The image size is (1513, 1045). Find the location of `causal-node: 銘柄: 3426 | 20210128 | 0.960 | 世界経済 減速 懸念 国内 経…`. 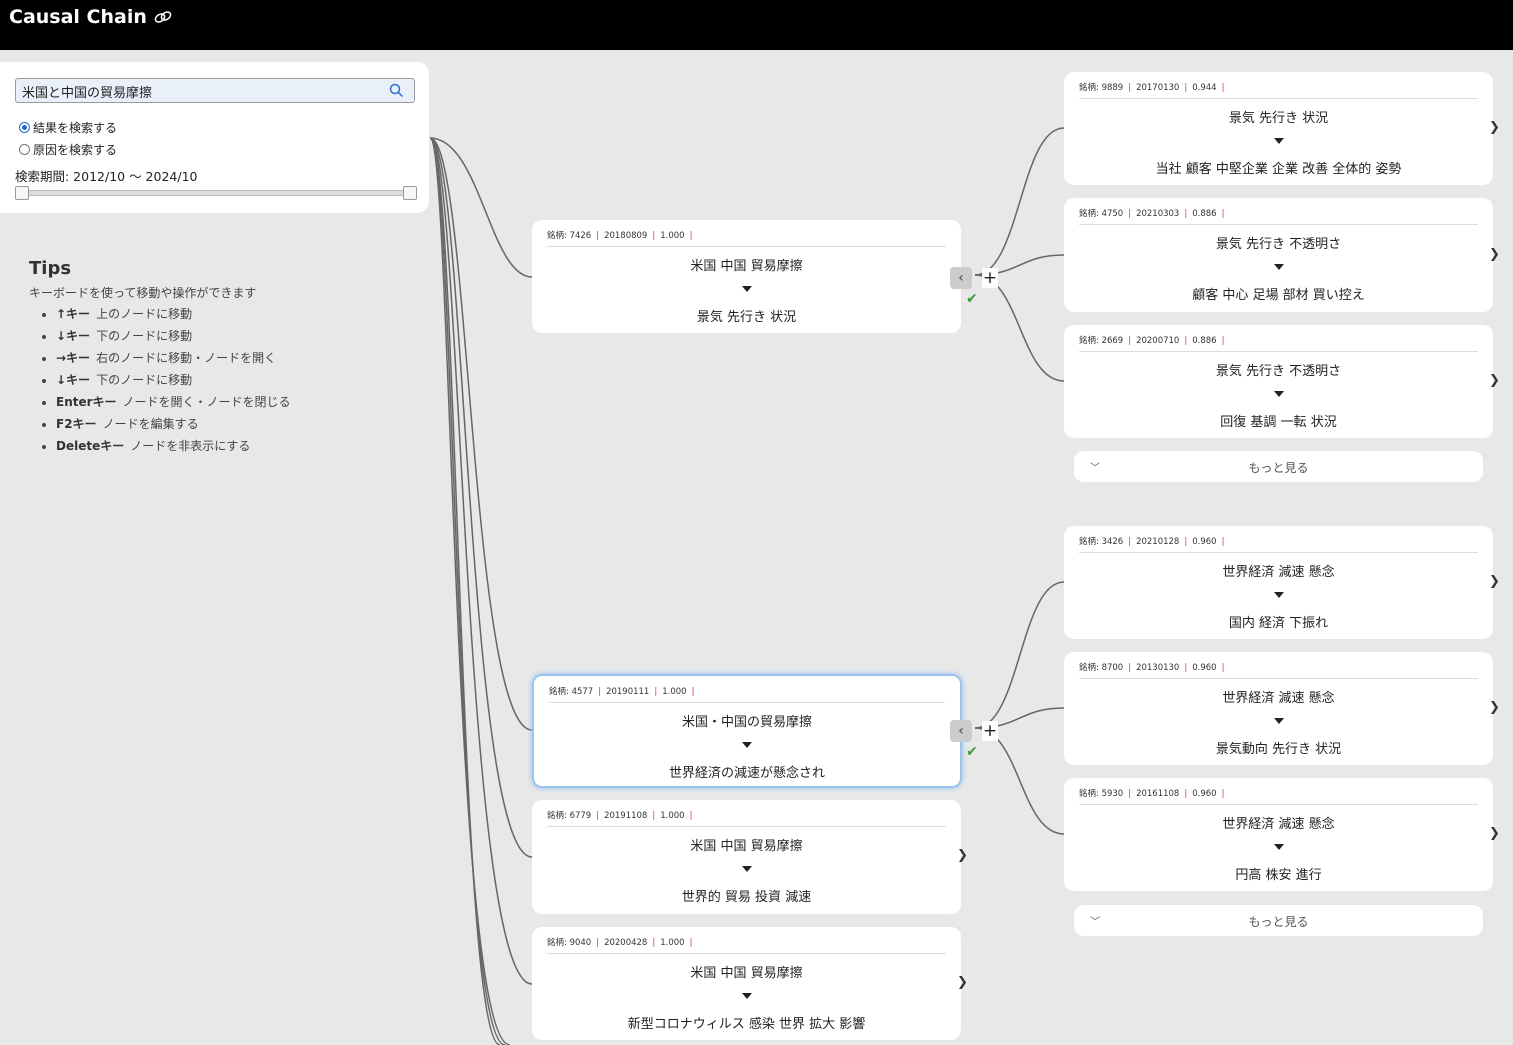

causal-node: 銘柄: 3426 | 20210128 | 0.960 | 世界経済 減速 懸念 国内 経… is located at coordinates (1278, 582).